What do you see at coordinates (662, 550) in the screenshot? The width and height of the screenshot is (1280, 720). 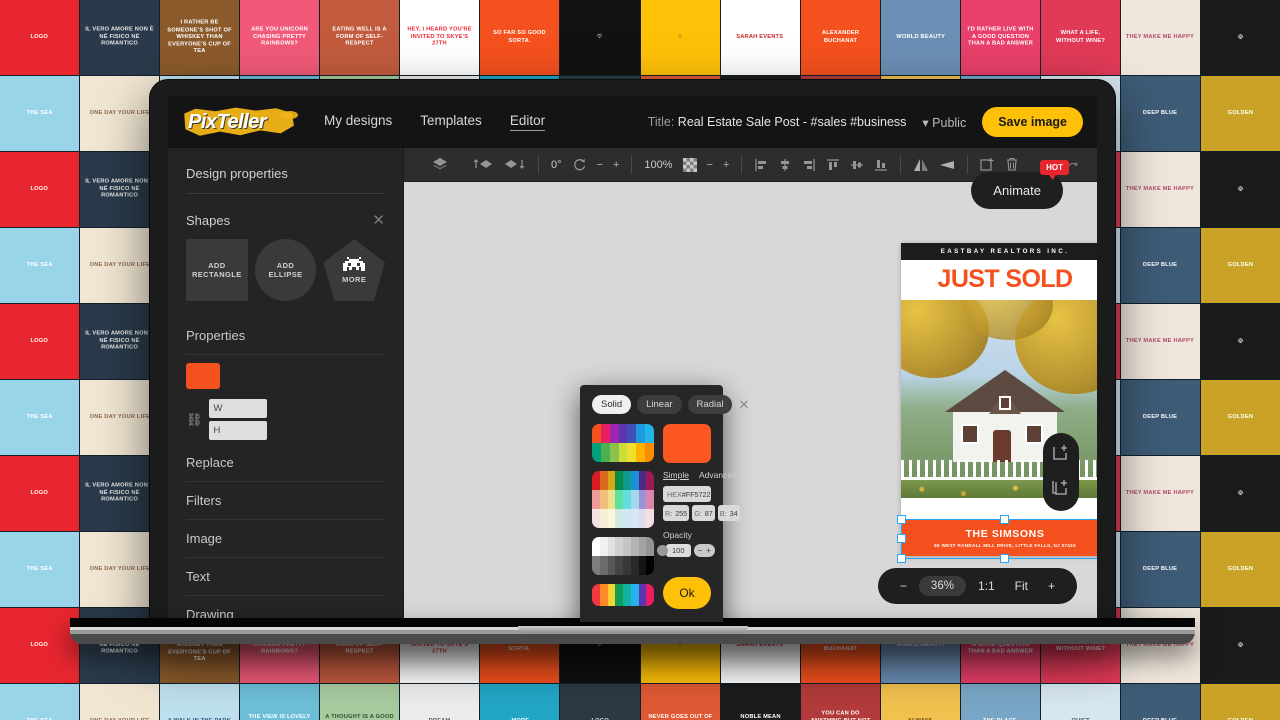 I see `opacity-slider-knob` at bounding box center [662, 550].